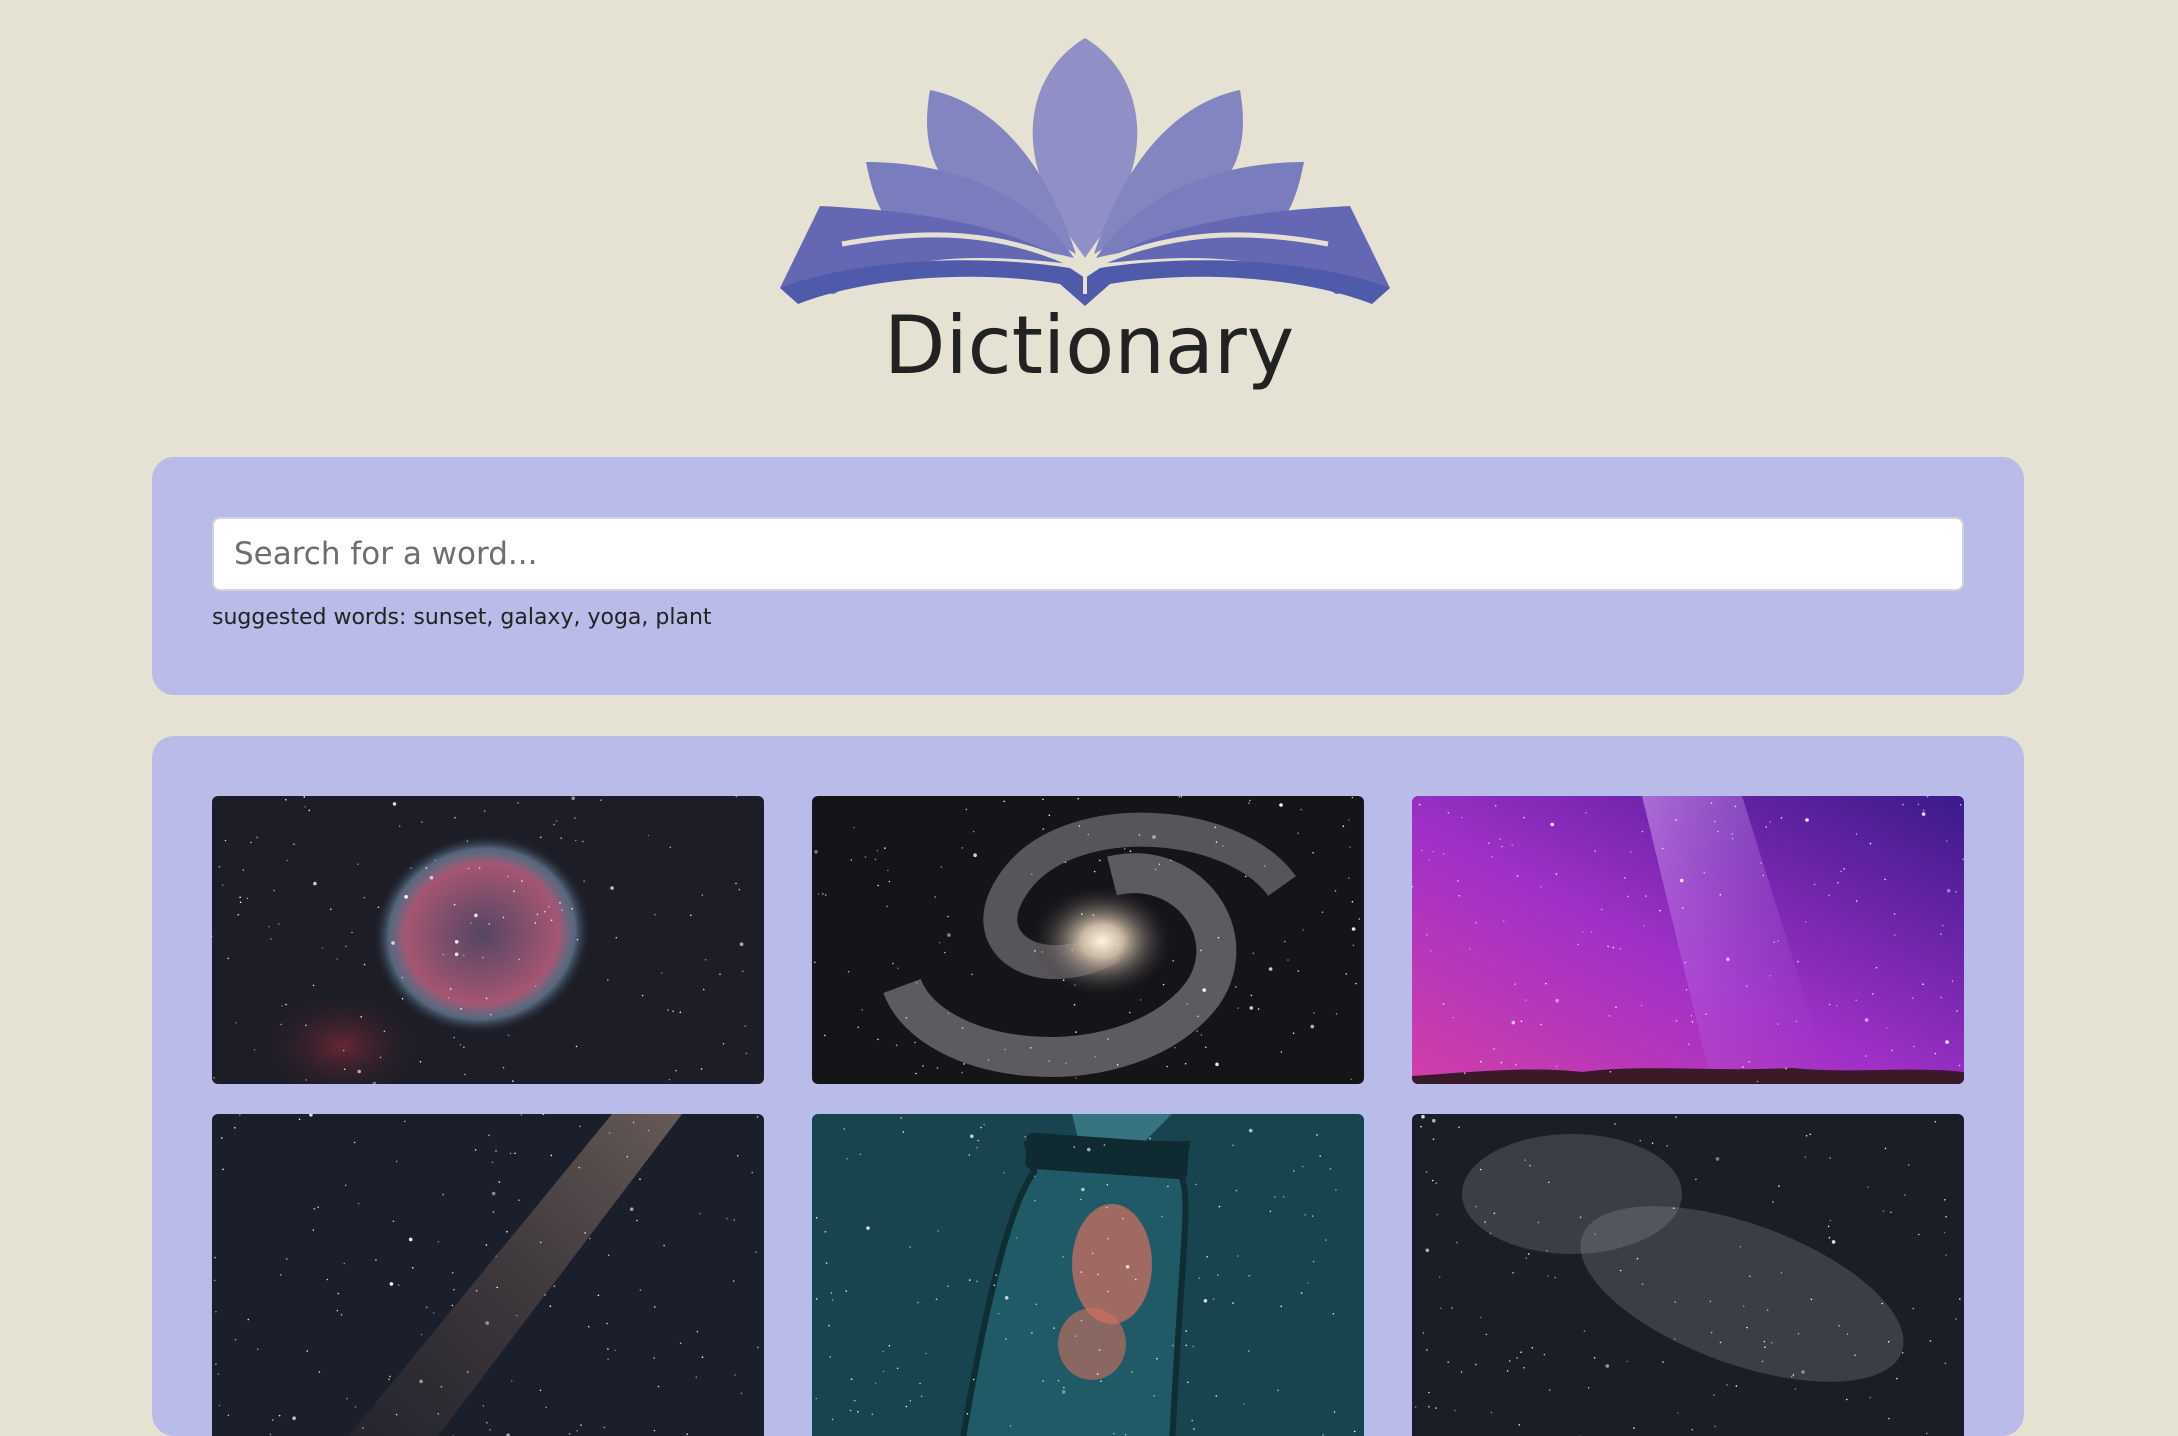 This screenshot has width=2178, height=1436. Describe the element at coordinates (1085, 169) in the screenshot. I see `lotus-book-icon` at that location.